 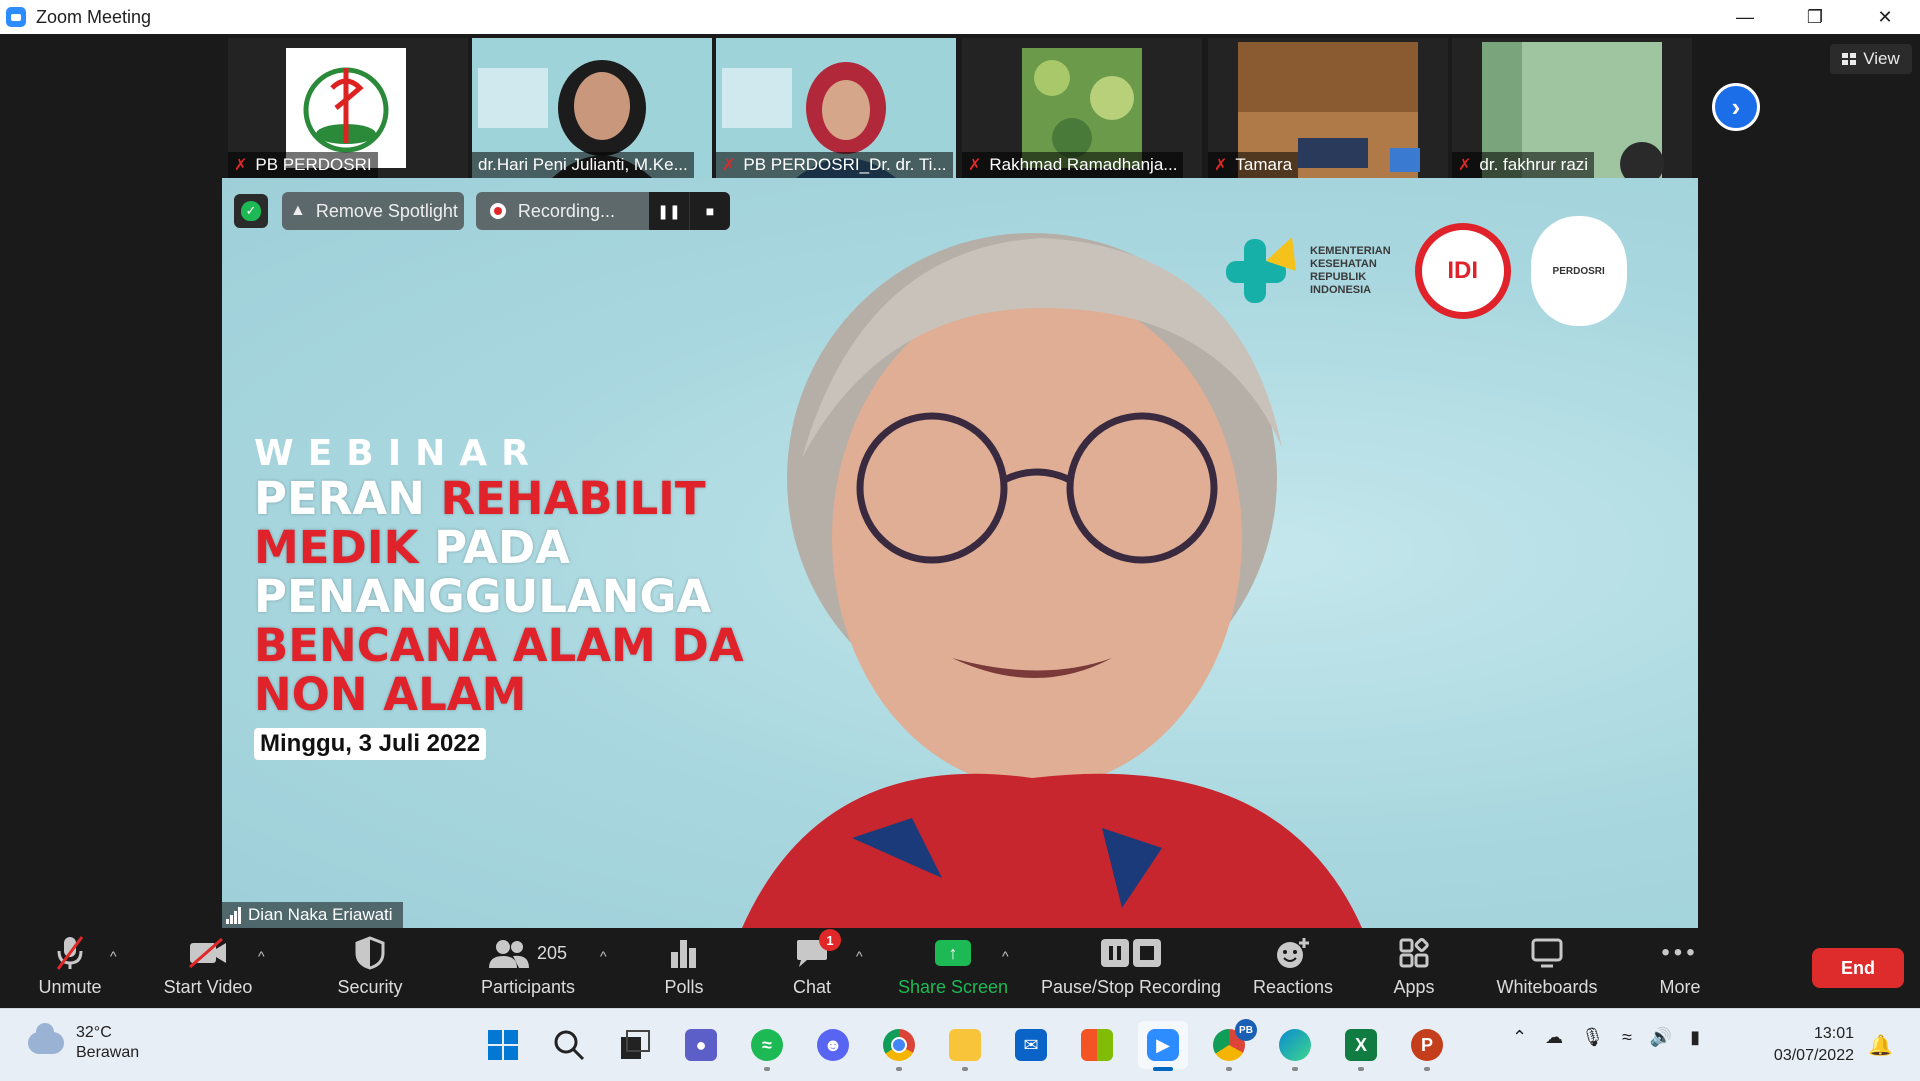 What do you see at coordinates (83, 1043) in the screenshot?
I see `weather-widget: 32°C Berawan` at bounding box center [83, 1043].